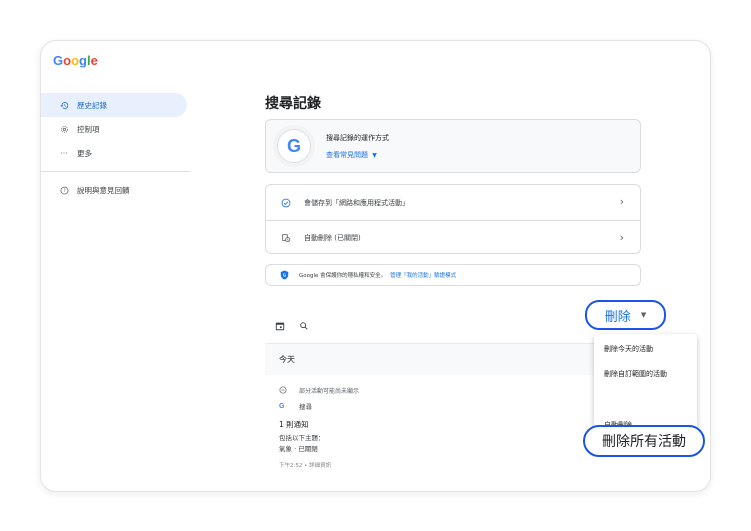 The image size is (751, 531). Describe the element at coordinates (430, 359) in the screenshot. I see `today-header: 今天` at that location.